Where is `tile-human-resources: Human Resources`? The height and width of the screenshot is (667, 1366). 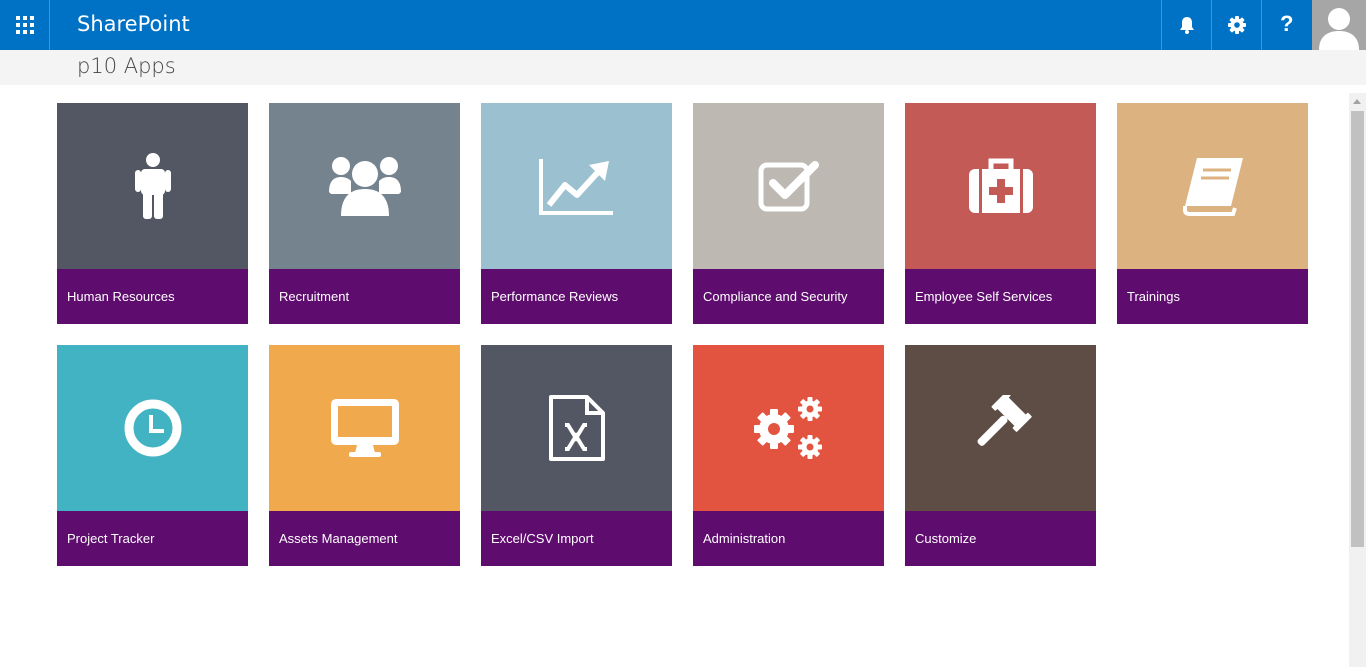
tile-human-resources: Human Resources is located at coordinates (152, 213).